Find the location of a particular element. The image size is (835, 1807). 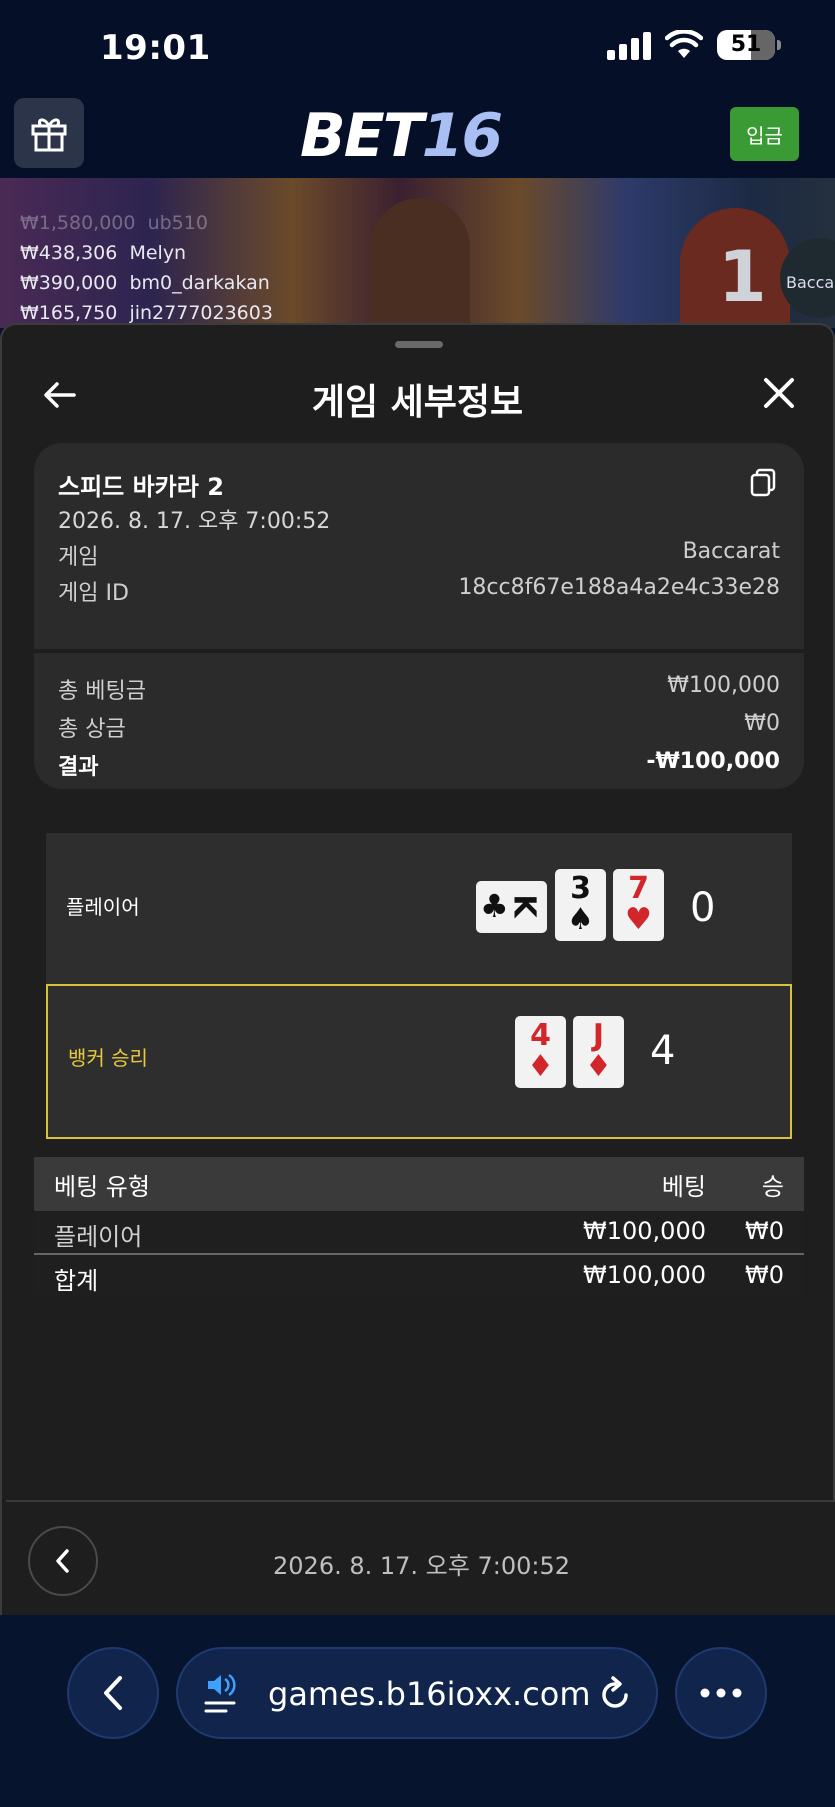

wifi-icon is located at coordinates (684, 44).